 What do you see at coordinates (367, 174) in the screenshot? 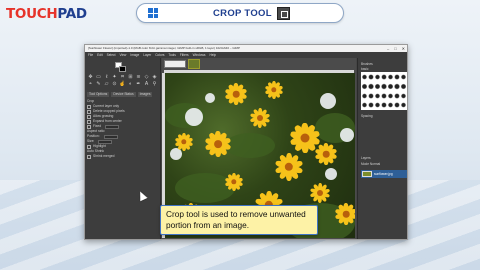
I see `layer-thumbnail` at bounding box center [367, 174].